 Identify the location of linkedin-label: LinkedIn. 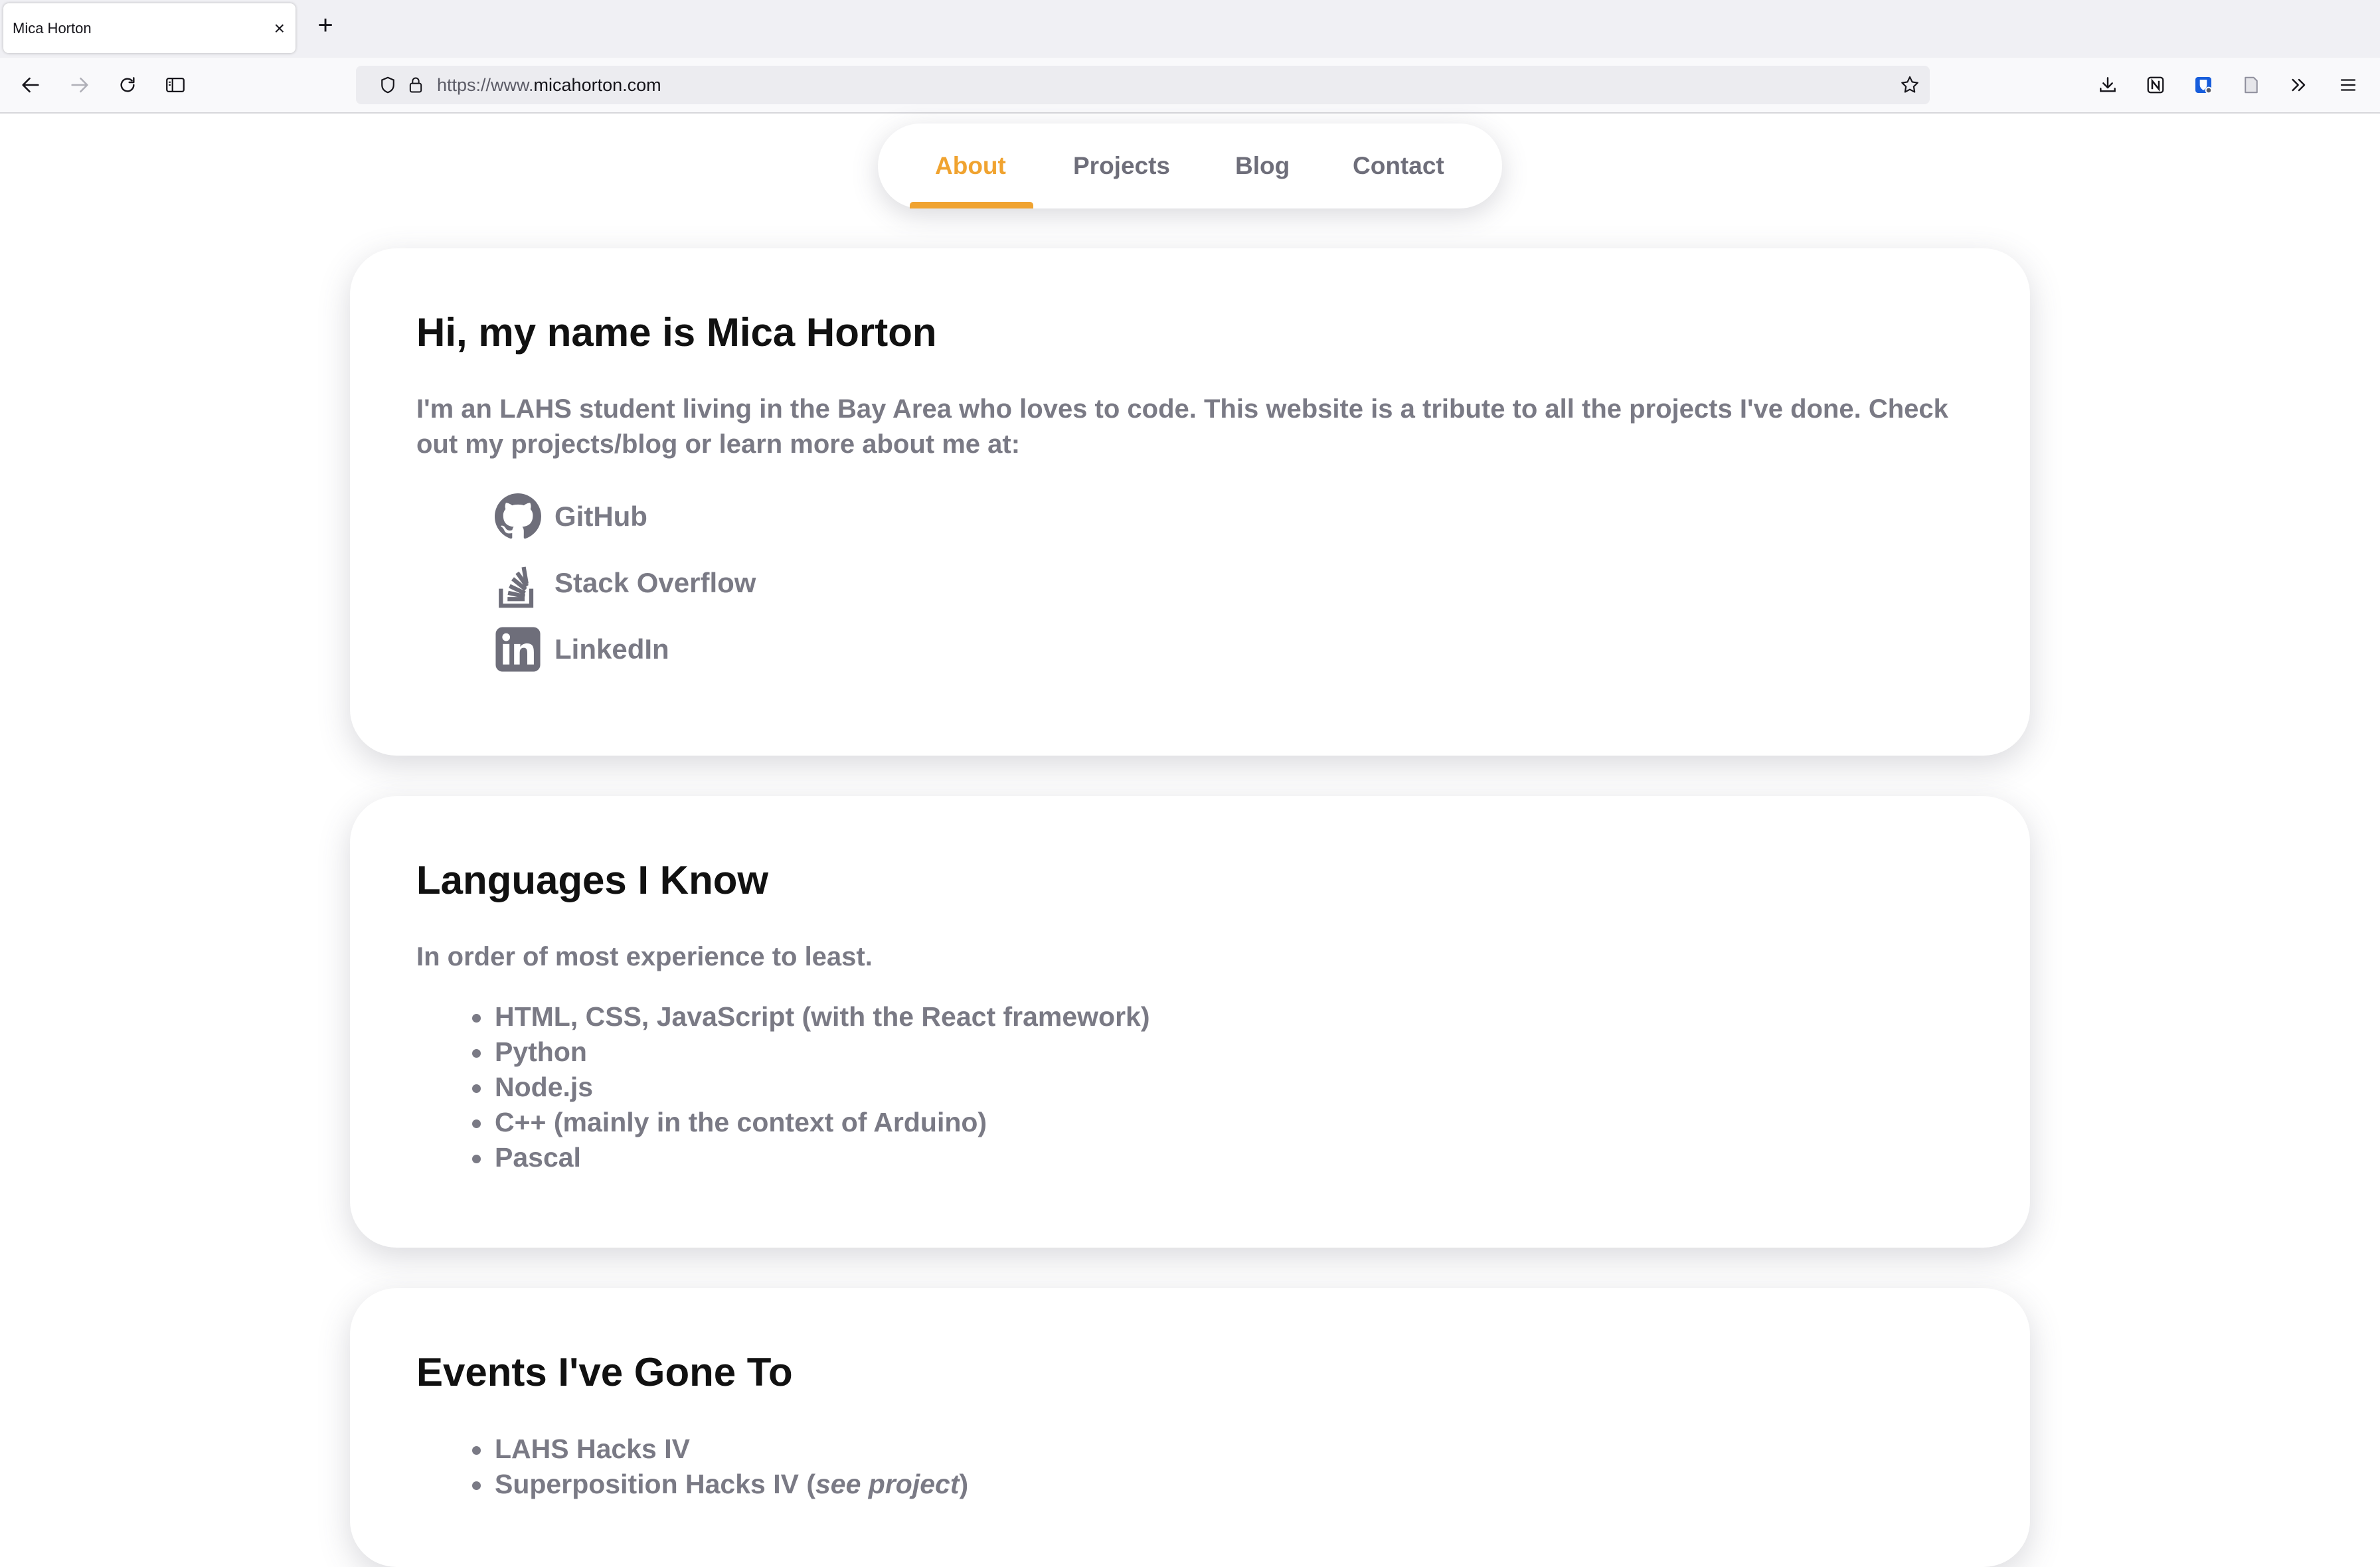
(611, 649).